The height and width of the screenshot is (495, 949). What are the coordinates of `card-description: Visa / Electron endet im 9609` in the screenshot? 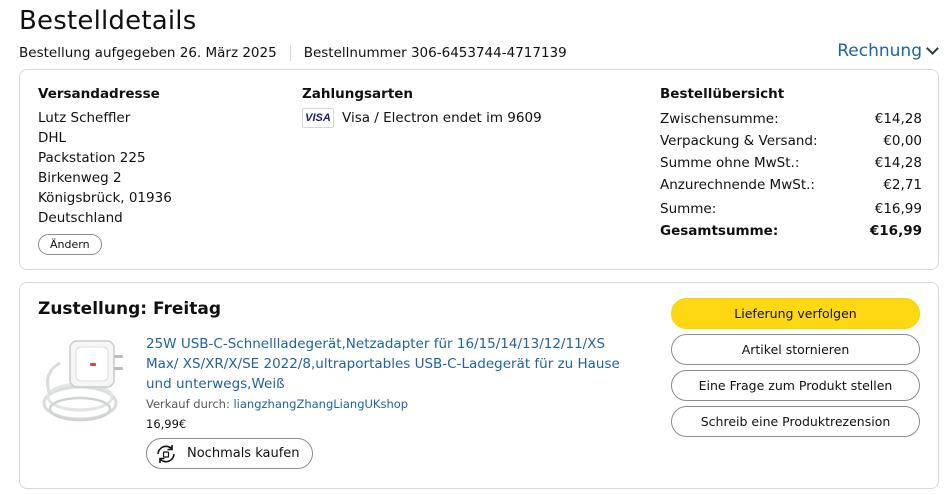 It's located at (442, 118).